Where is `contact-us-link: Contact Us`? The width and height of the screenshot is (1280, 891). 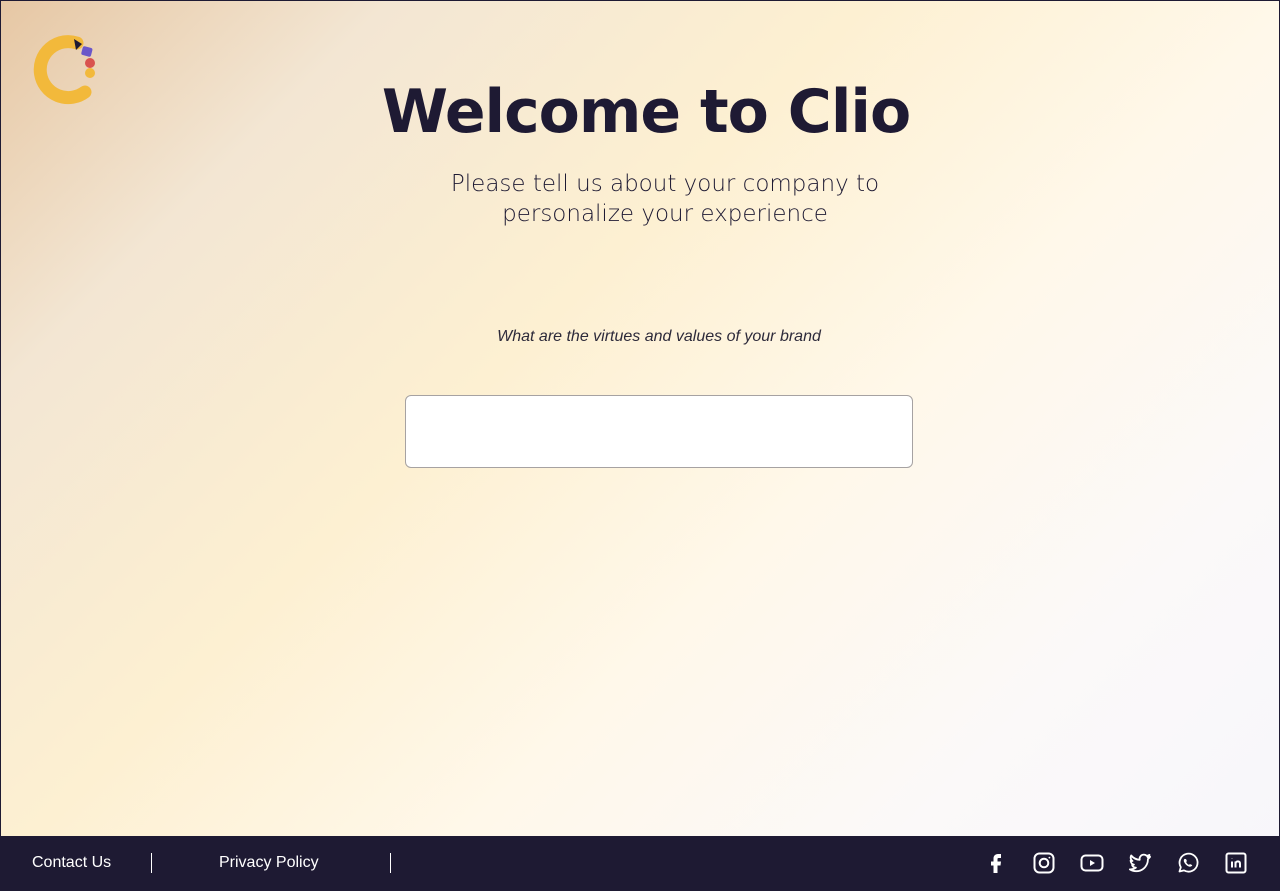
contact-us-link: Contact Us is located at coordinates (71, 863).